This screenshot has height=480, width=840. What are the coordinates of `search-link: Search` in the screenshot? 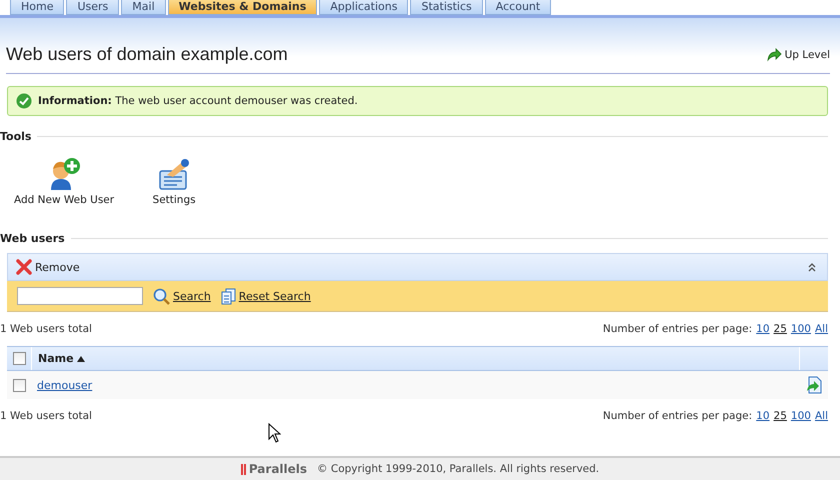 It's located at (182, 296).